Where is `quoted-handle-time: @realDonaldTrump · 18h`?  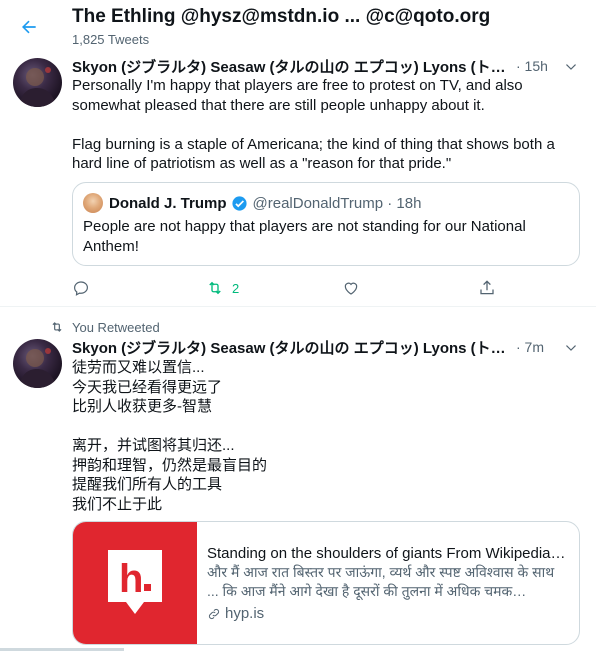
quoted-handle-time: @realDonaldTrump · 18h is located at coordinates (337, 203).